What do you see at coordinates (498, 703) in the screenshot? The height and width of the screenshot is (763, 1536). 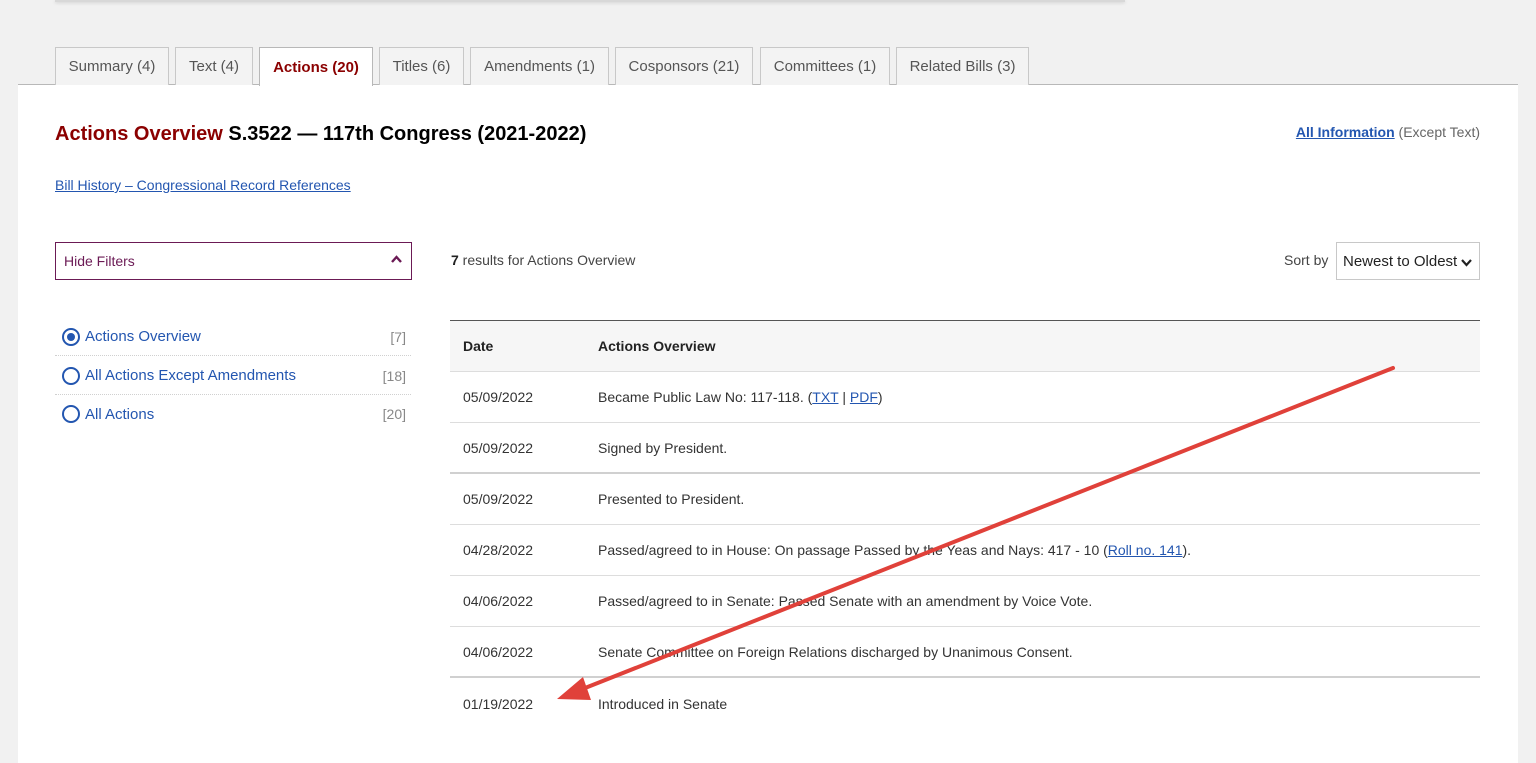 I see `row-date: 01/19/2022` at bounding box center [498, 703].